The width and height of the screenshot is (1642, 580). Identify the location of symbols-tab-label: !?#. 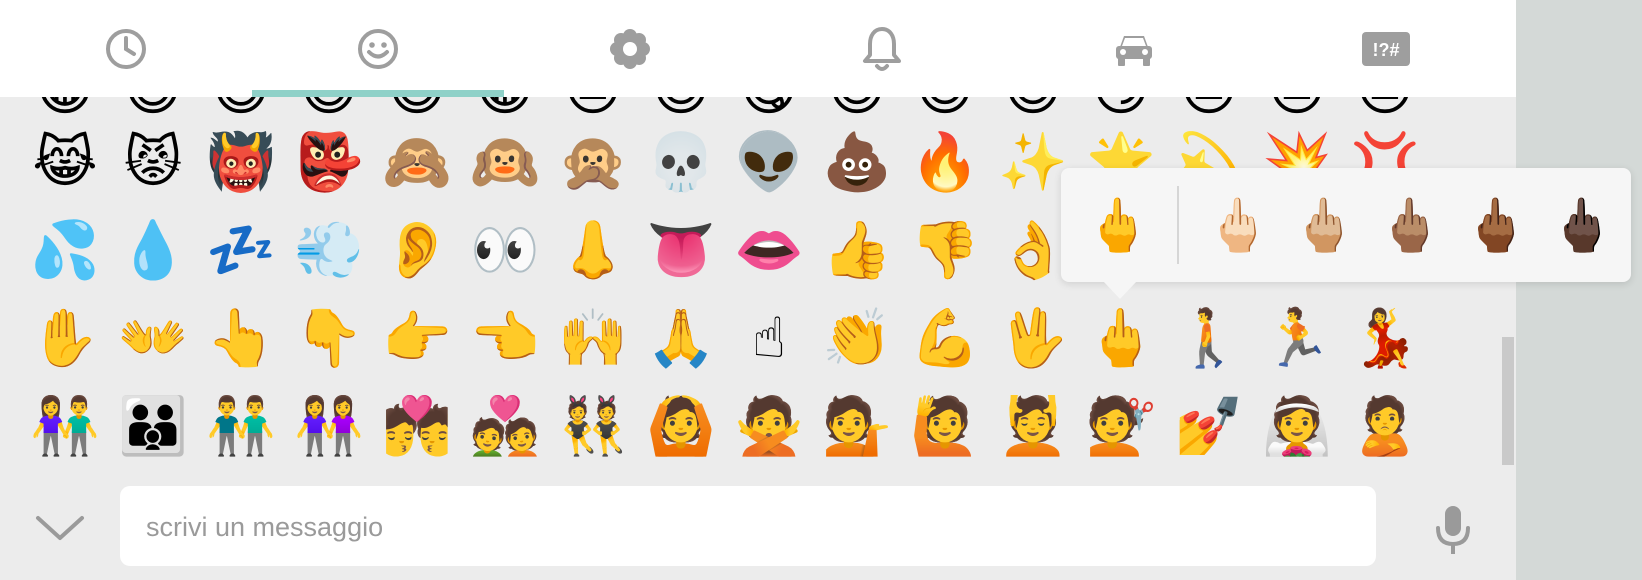
(1386, 50).